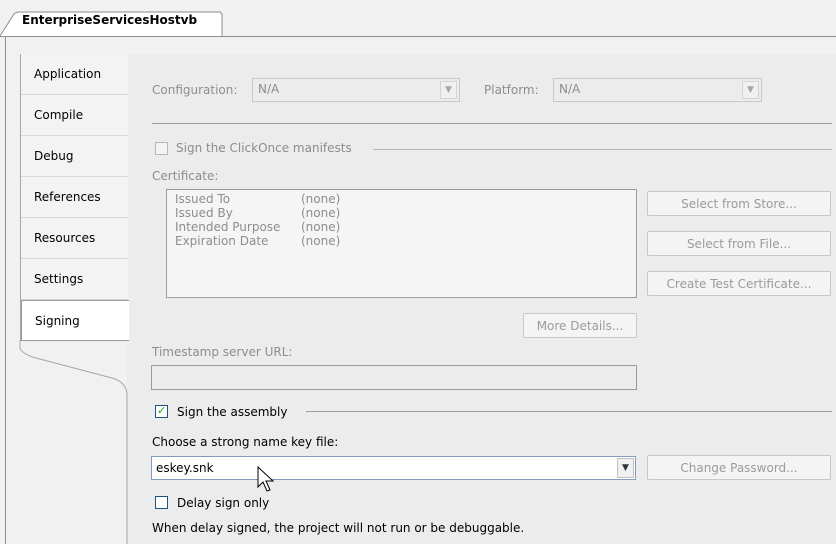 This screenshot has width=836, height=544. I want to click on delay-sign-label: Delay sign only, so click(223, 503).